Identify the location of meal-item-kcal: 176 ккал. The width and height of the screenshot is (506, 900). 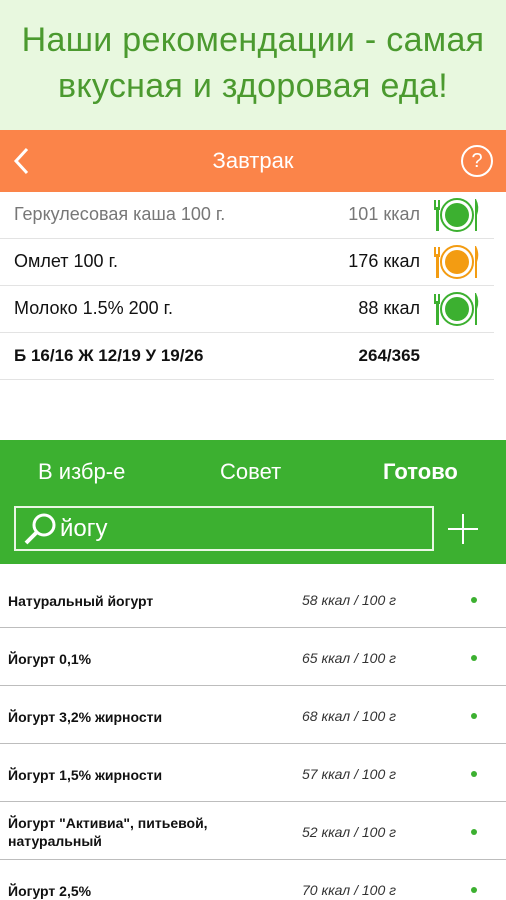
(384, 261).